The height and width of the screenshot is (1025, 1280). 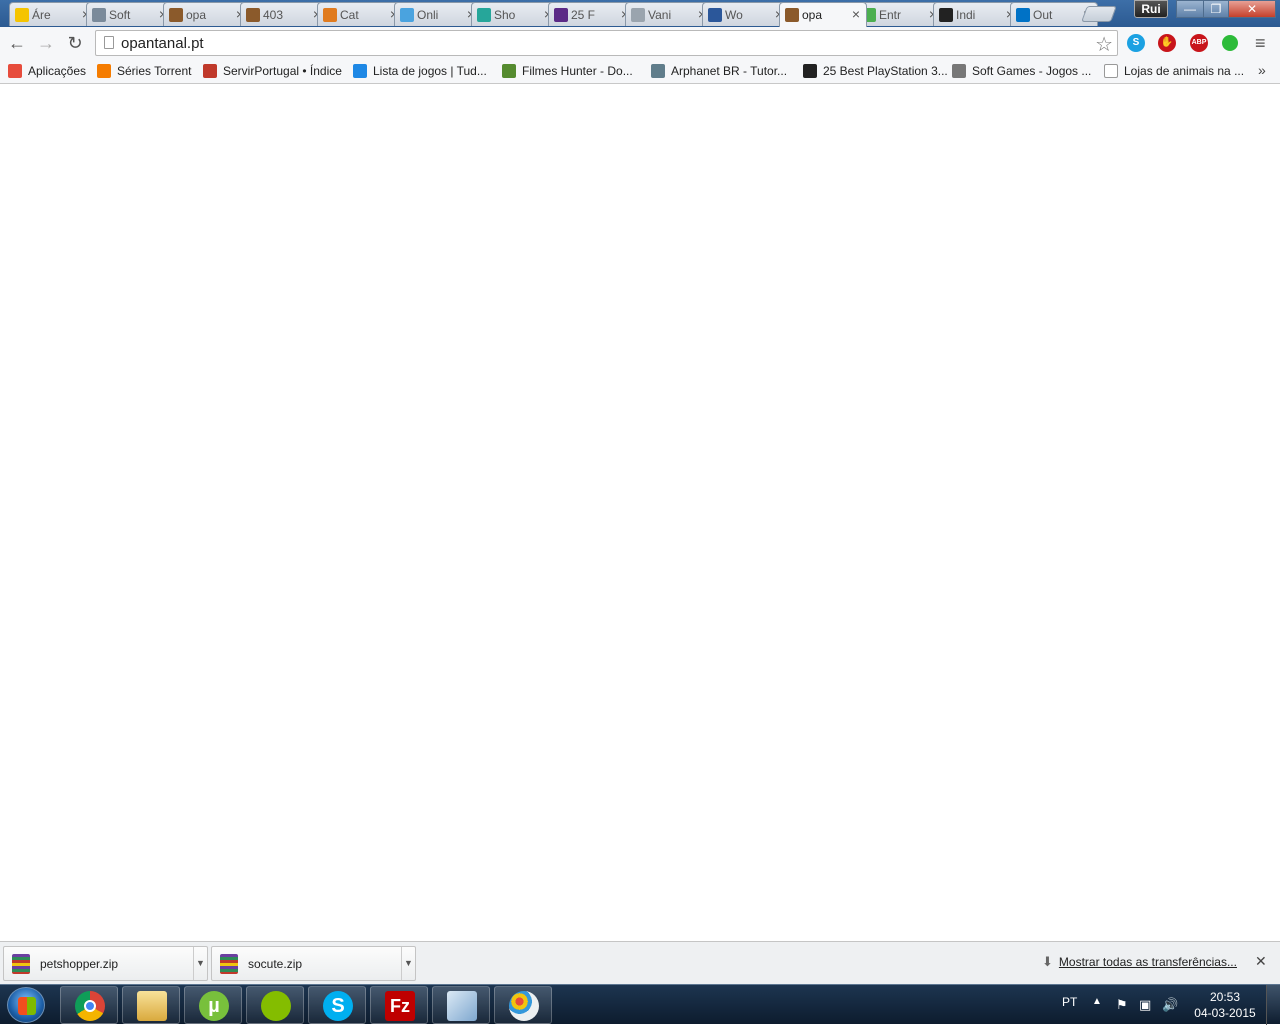 I want to click on taskbar-spotify, so click(x=275, y=1005).